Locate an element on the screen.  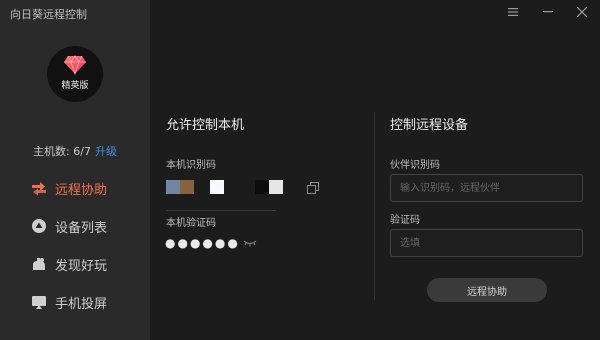
edition-label: 精英版 is located at coordinates (75, 86).